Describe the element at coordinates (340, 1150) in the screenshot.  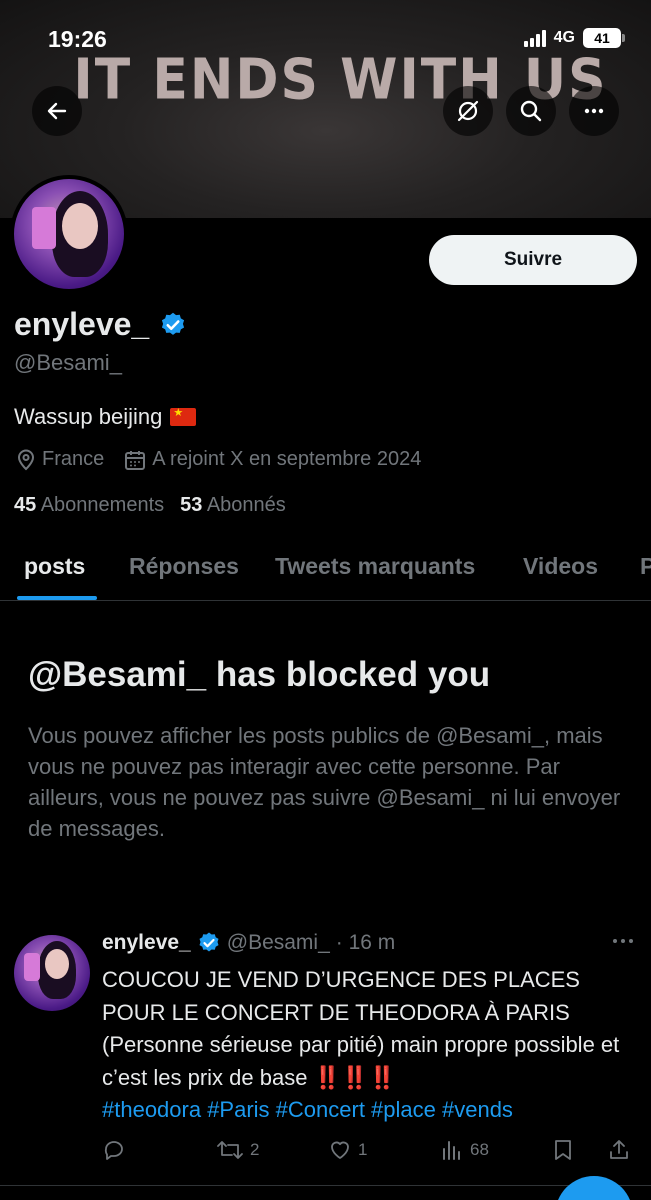
I see `heart-icon` at that location.